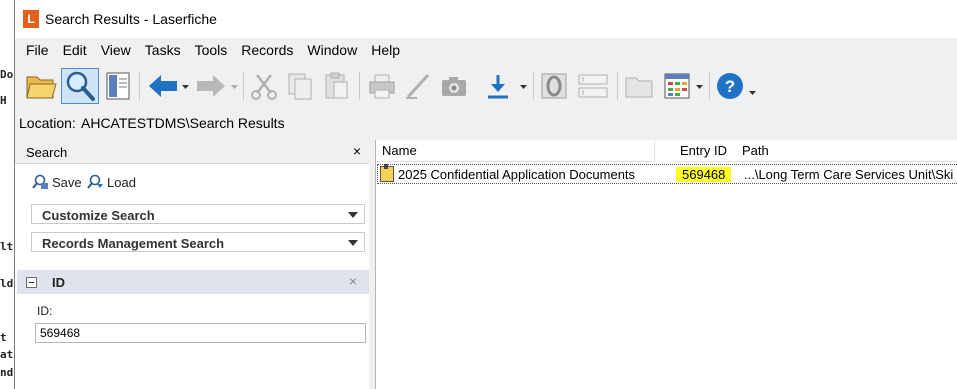 The image size is (957, 389). Describe the element at coordinates (7, 354) in the screenshot. I see `bg-text-fragment: at` at that location.